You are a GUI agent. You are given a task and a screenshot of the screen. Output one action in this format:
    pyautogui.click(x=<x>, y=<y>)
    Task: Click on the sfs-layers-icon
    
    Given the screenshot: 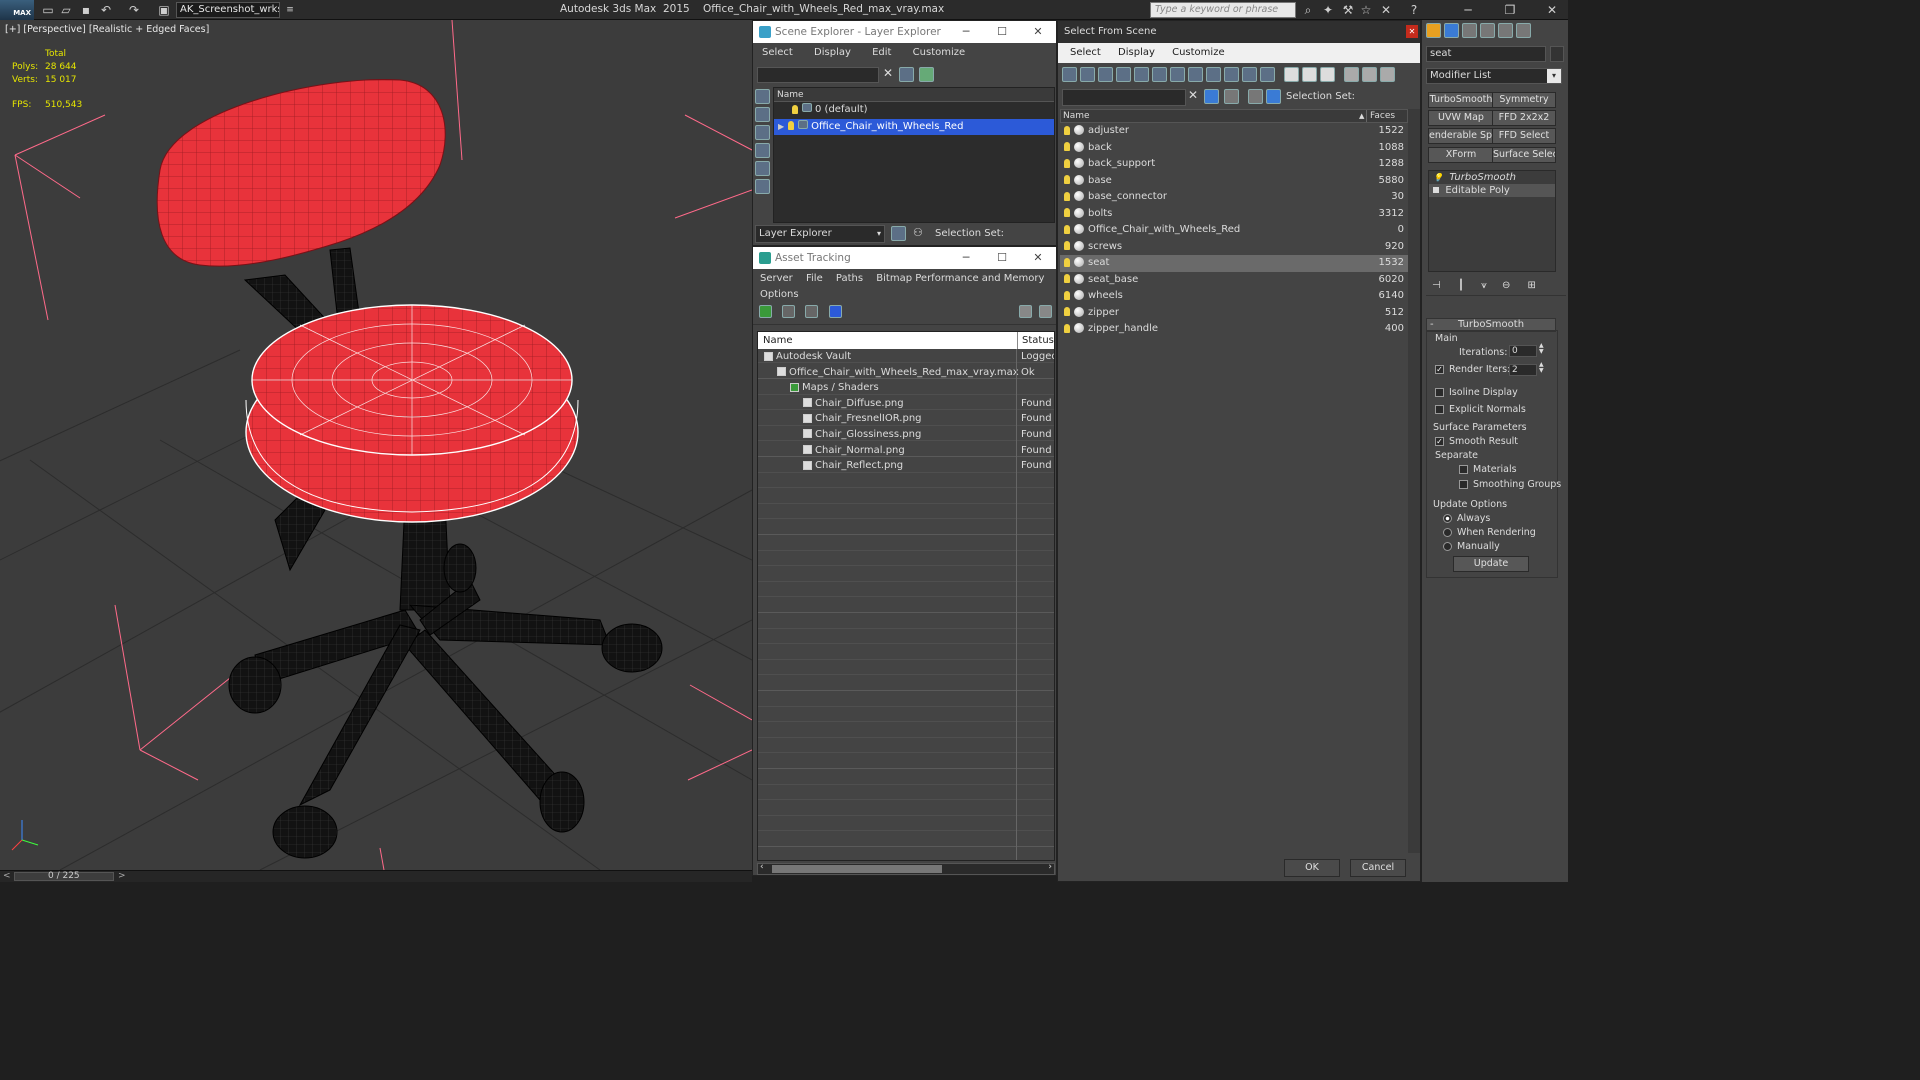 What is the action you would take?
    pyautogui.click(x=1255, y=96)
    